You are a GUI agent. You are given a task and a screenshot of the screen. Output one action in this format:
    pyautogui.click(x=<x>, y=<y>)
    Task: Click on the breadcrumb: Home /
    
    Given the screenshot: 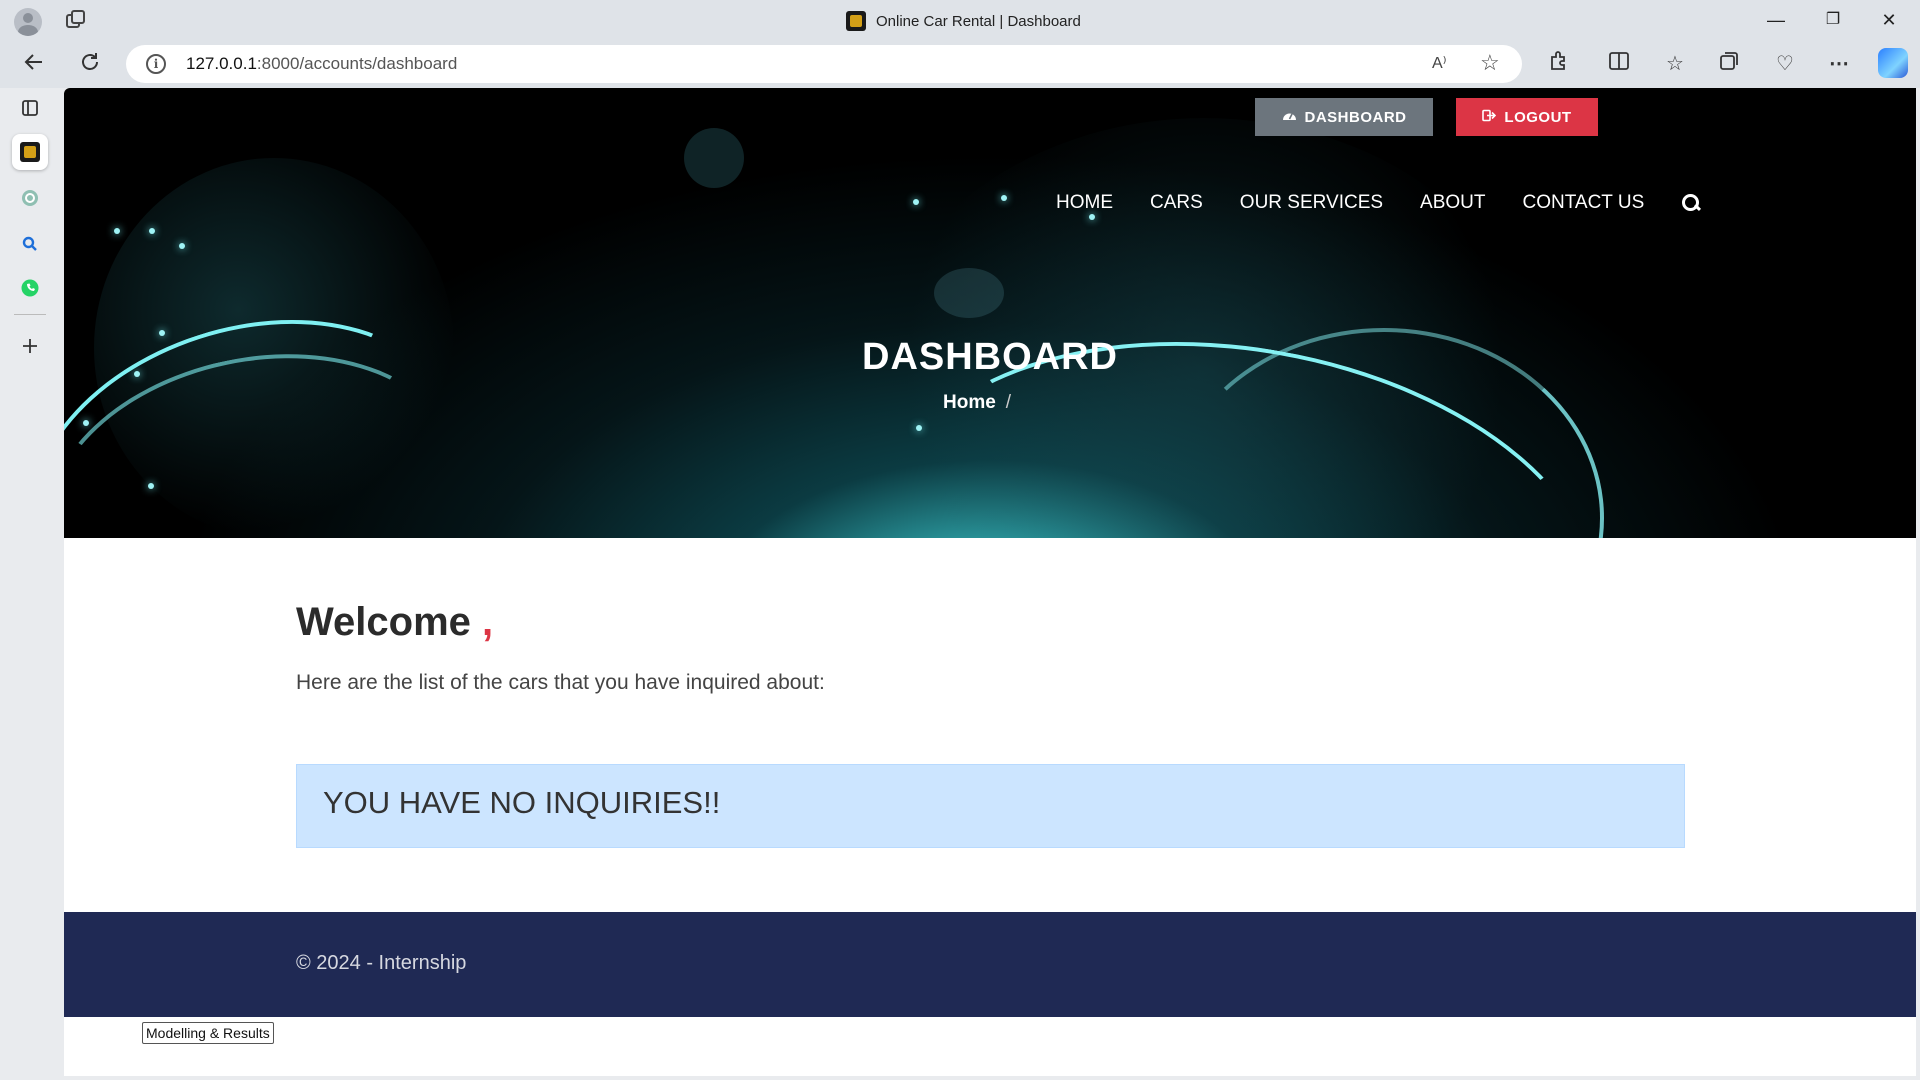 What is the action you would take?
    pyautogui.click(x=977, y=403)
    